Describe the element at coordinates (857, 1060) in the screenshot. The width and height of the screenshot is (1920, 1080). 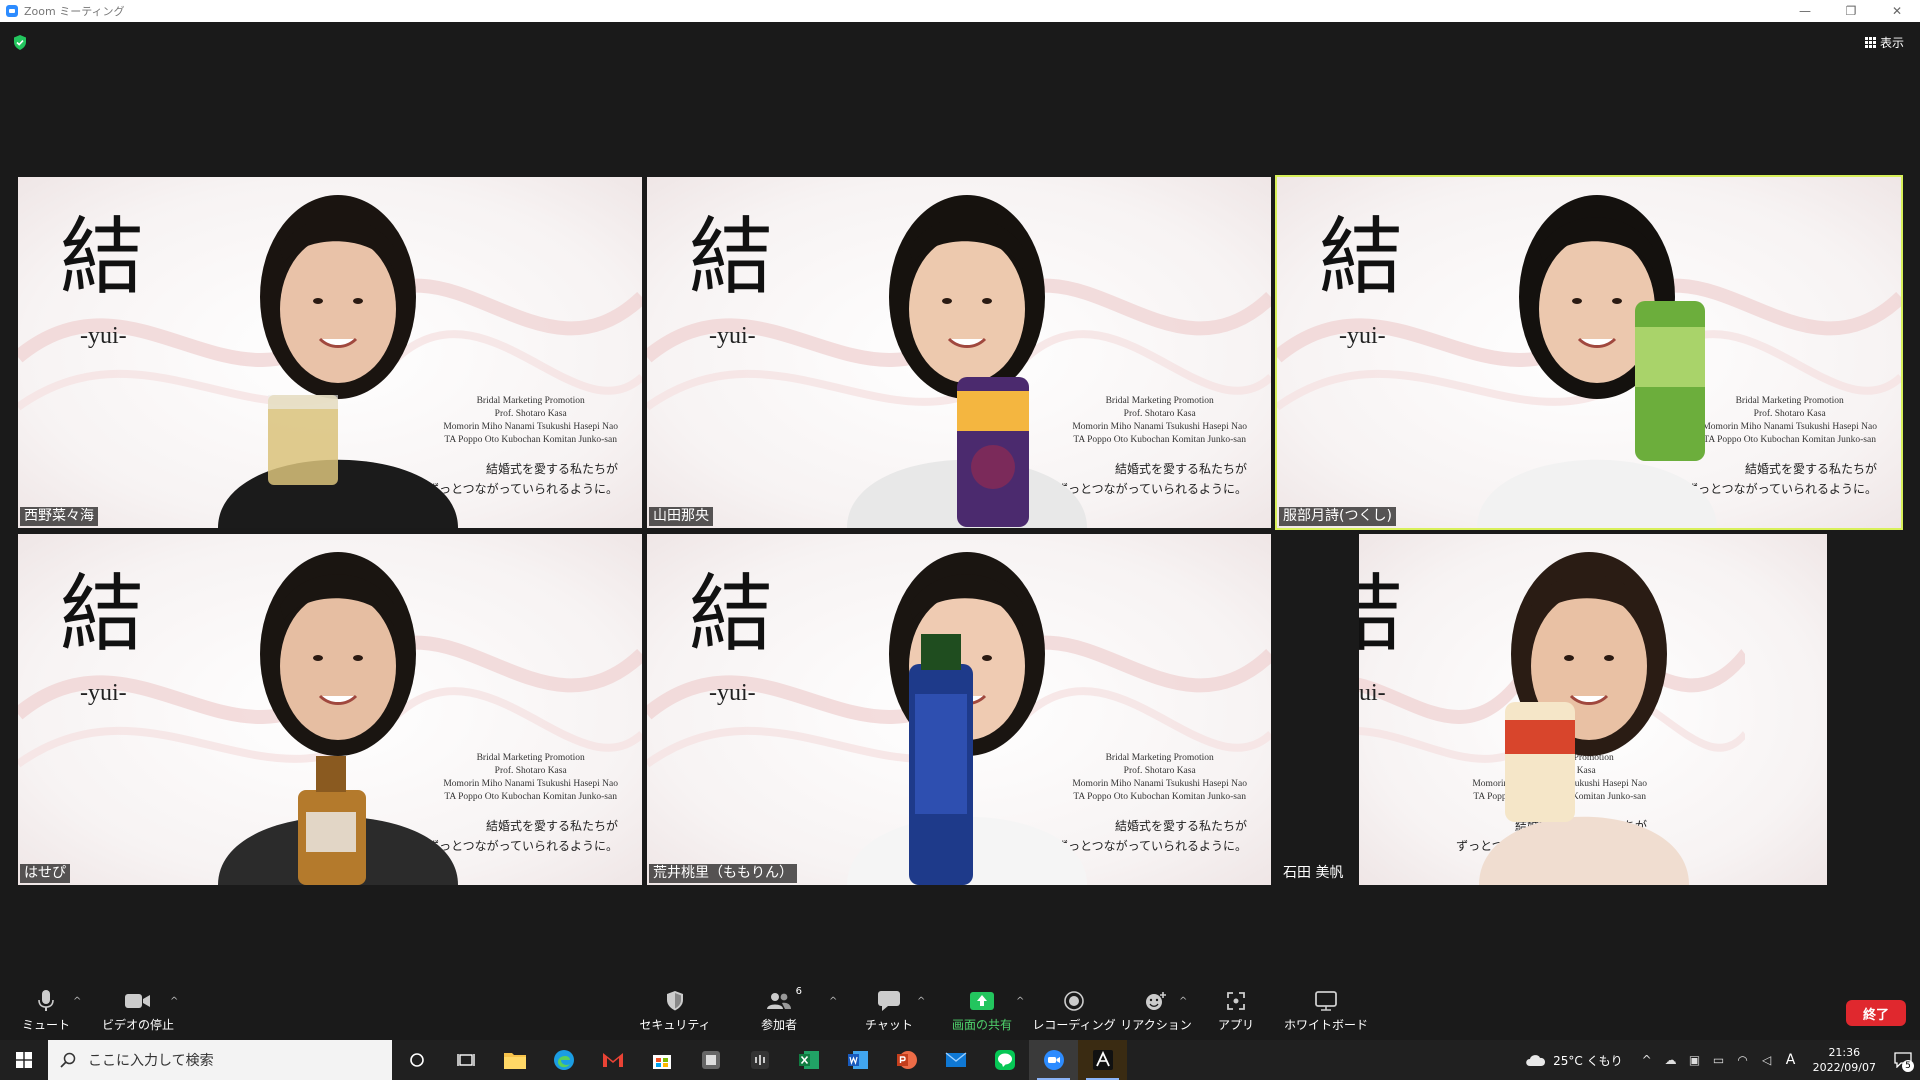
I see `taskbar-word` at that location.